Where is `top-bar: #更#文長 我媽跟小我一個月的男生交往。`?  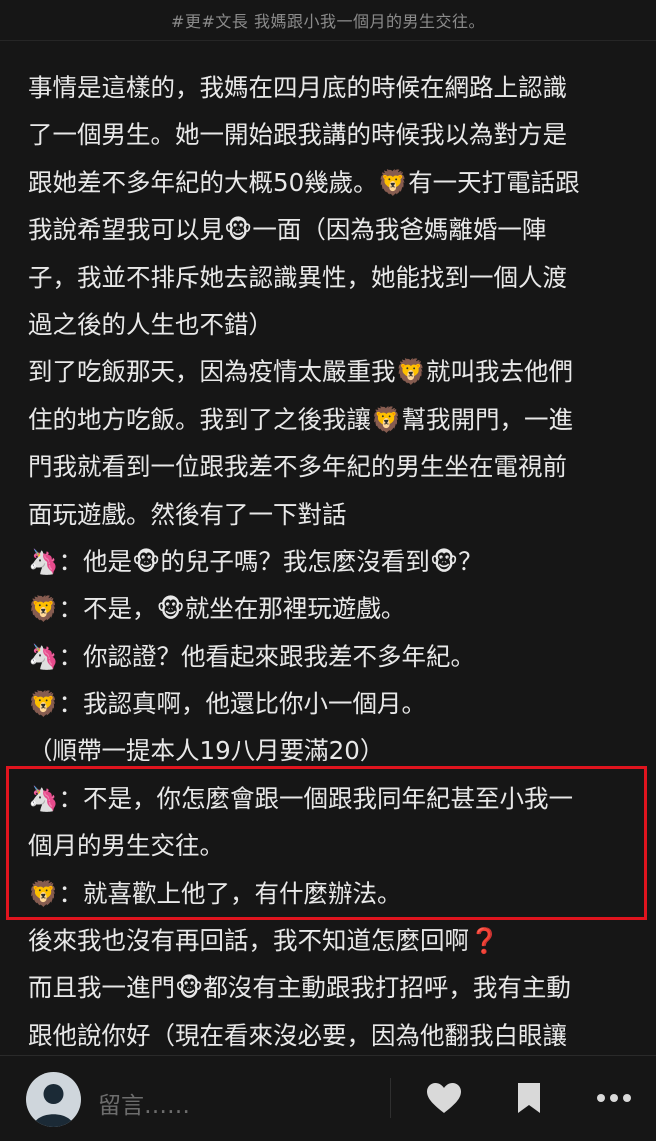 top-bar: #更#文長 我媽跟小我一個月的男生交往。 is located at coordinates (328, 20).